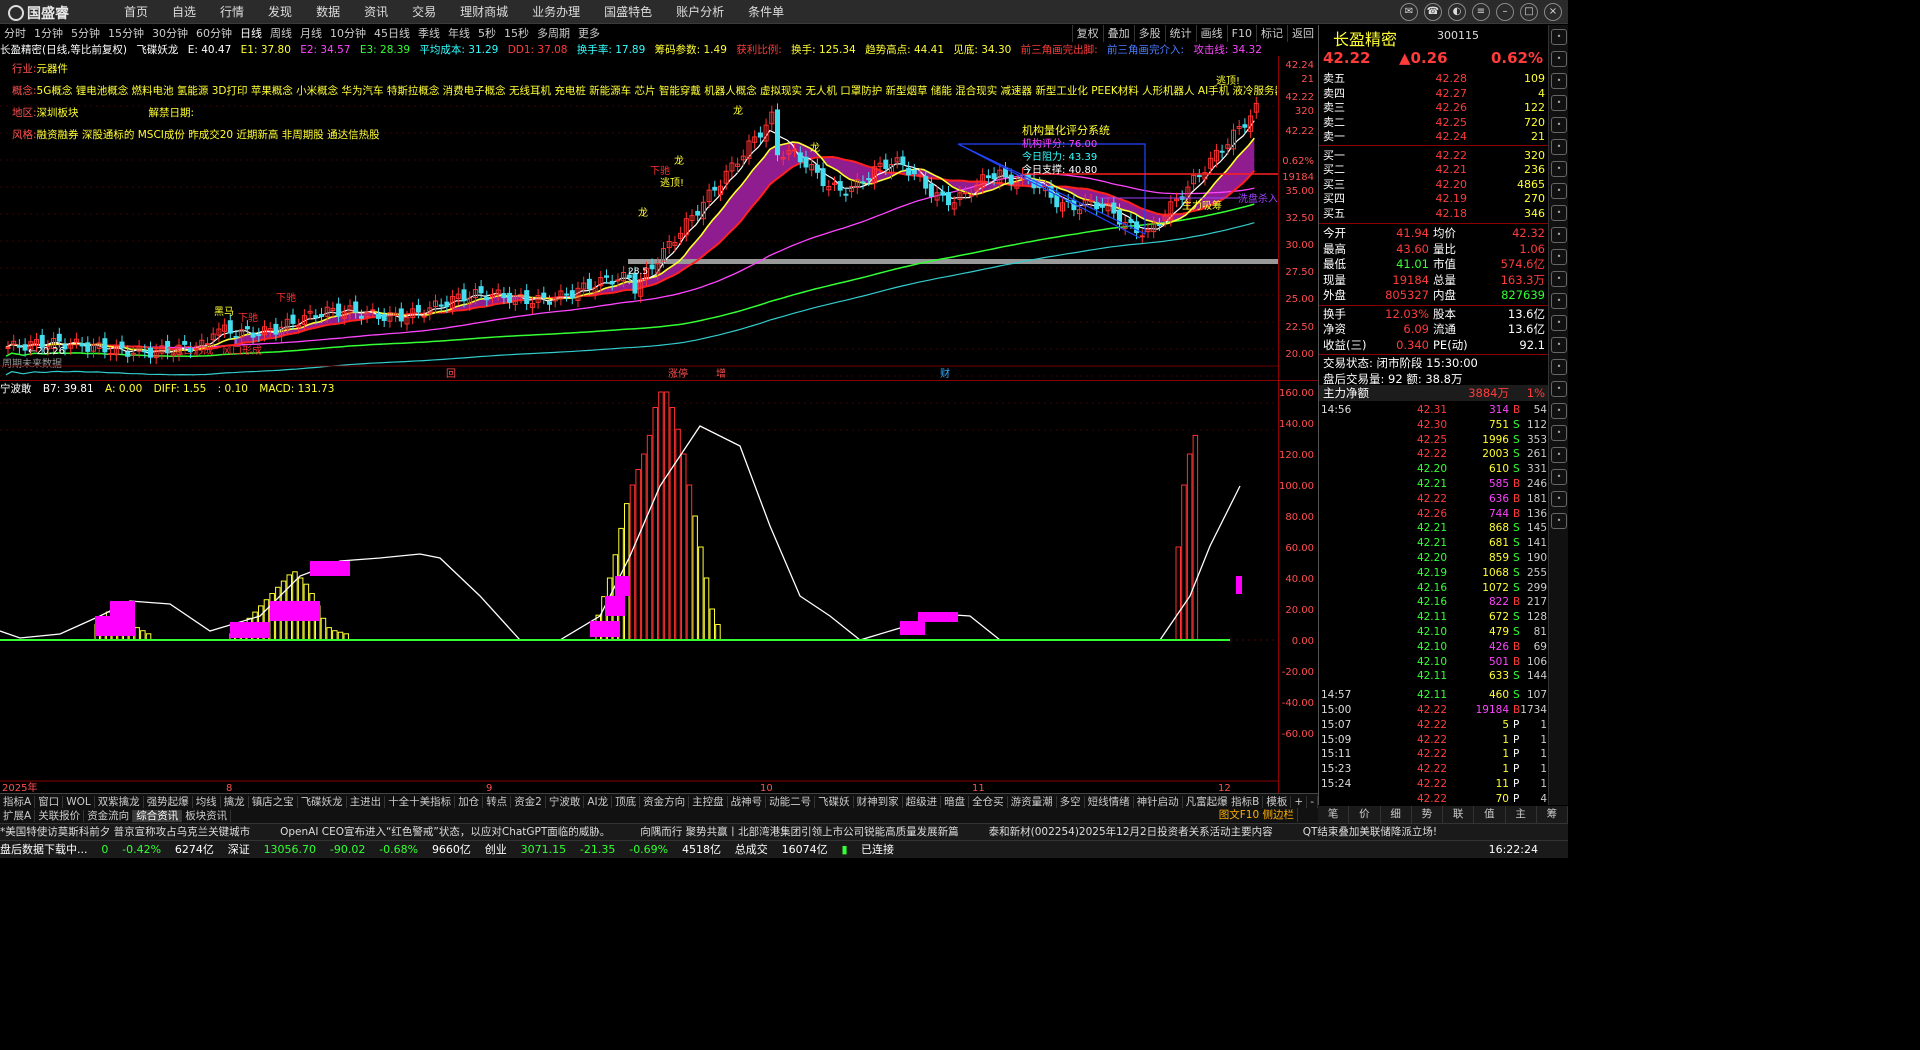 This screenshot has height=1050, width=1920. I want to click on ask-row: 卖一 42.24 21, so click(1434, 136).